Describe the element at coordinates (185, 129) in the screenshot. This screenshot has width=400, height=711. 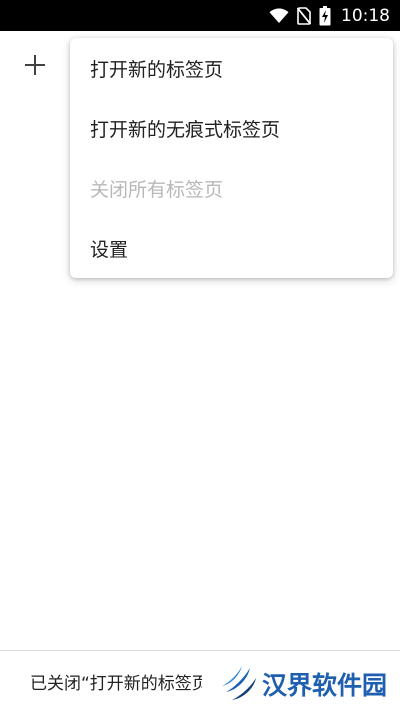
I see `menu-item-label: 打开新的无痕式标签页` at that location.